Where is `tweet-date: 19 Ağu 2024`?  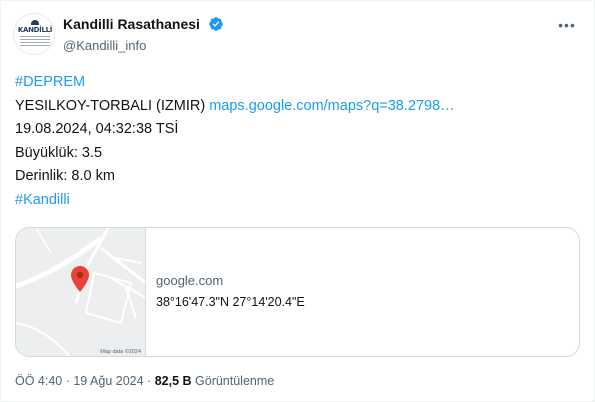
tweet-date: 19 Ağu 2024 is located at coordinates (108, 381).